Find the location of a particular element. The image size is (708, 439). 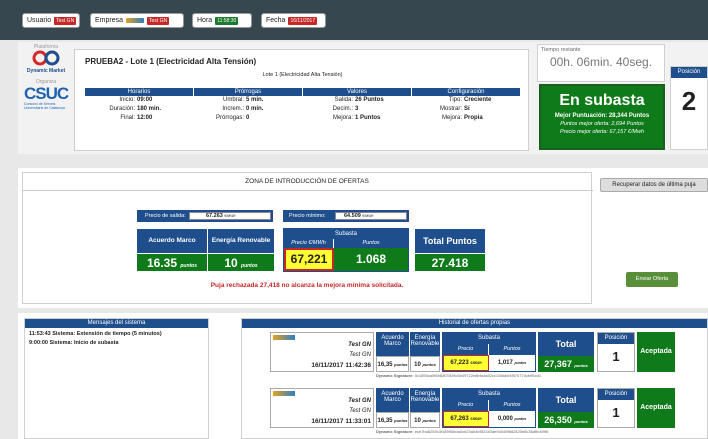

precio-minimo-box: Precio mínimo: 64.509 €/MWh is located at coordinates (346, 216).